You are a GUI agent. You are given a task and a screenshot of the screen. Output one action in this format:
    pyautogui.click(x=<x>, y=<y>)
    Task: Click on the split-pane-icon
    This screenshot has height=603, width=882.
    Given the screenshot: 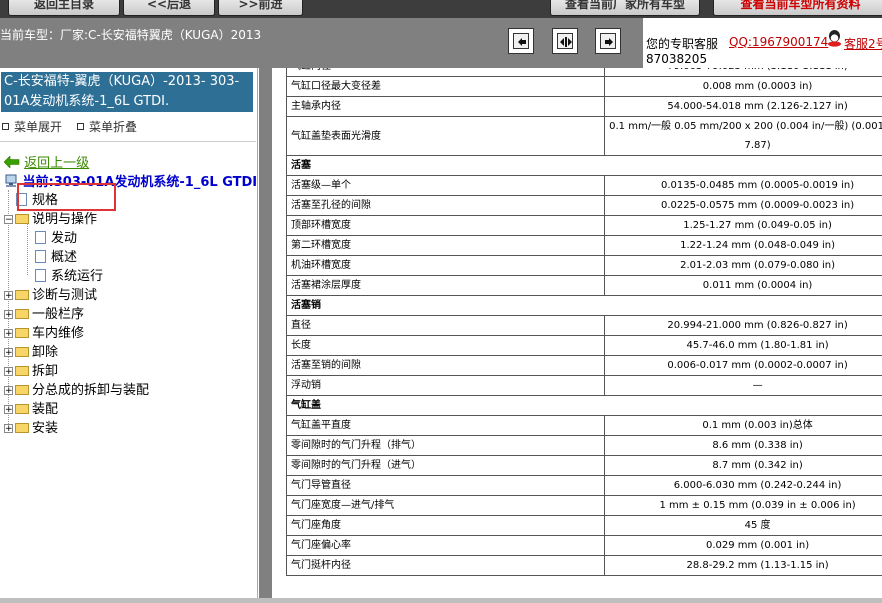 What is the action you would take?
    pyautogui.click(x=565, y=41)
    